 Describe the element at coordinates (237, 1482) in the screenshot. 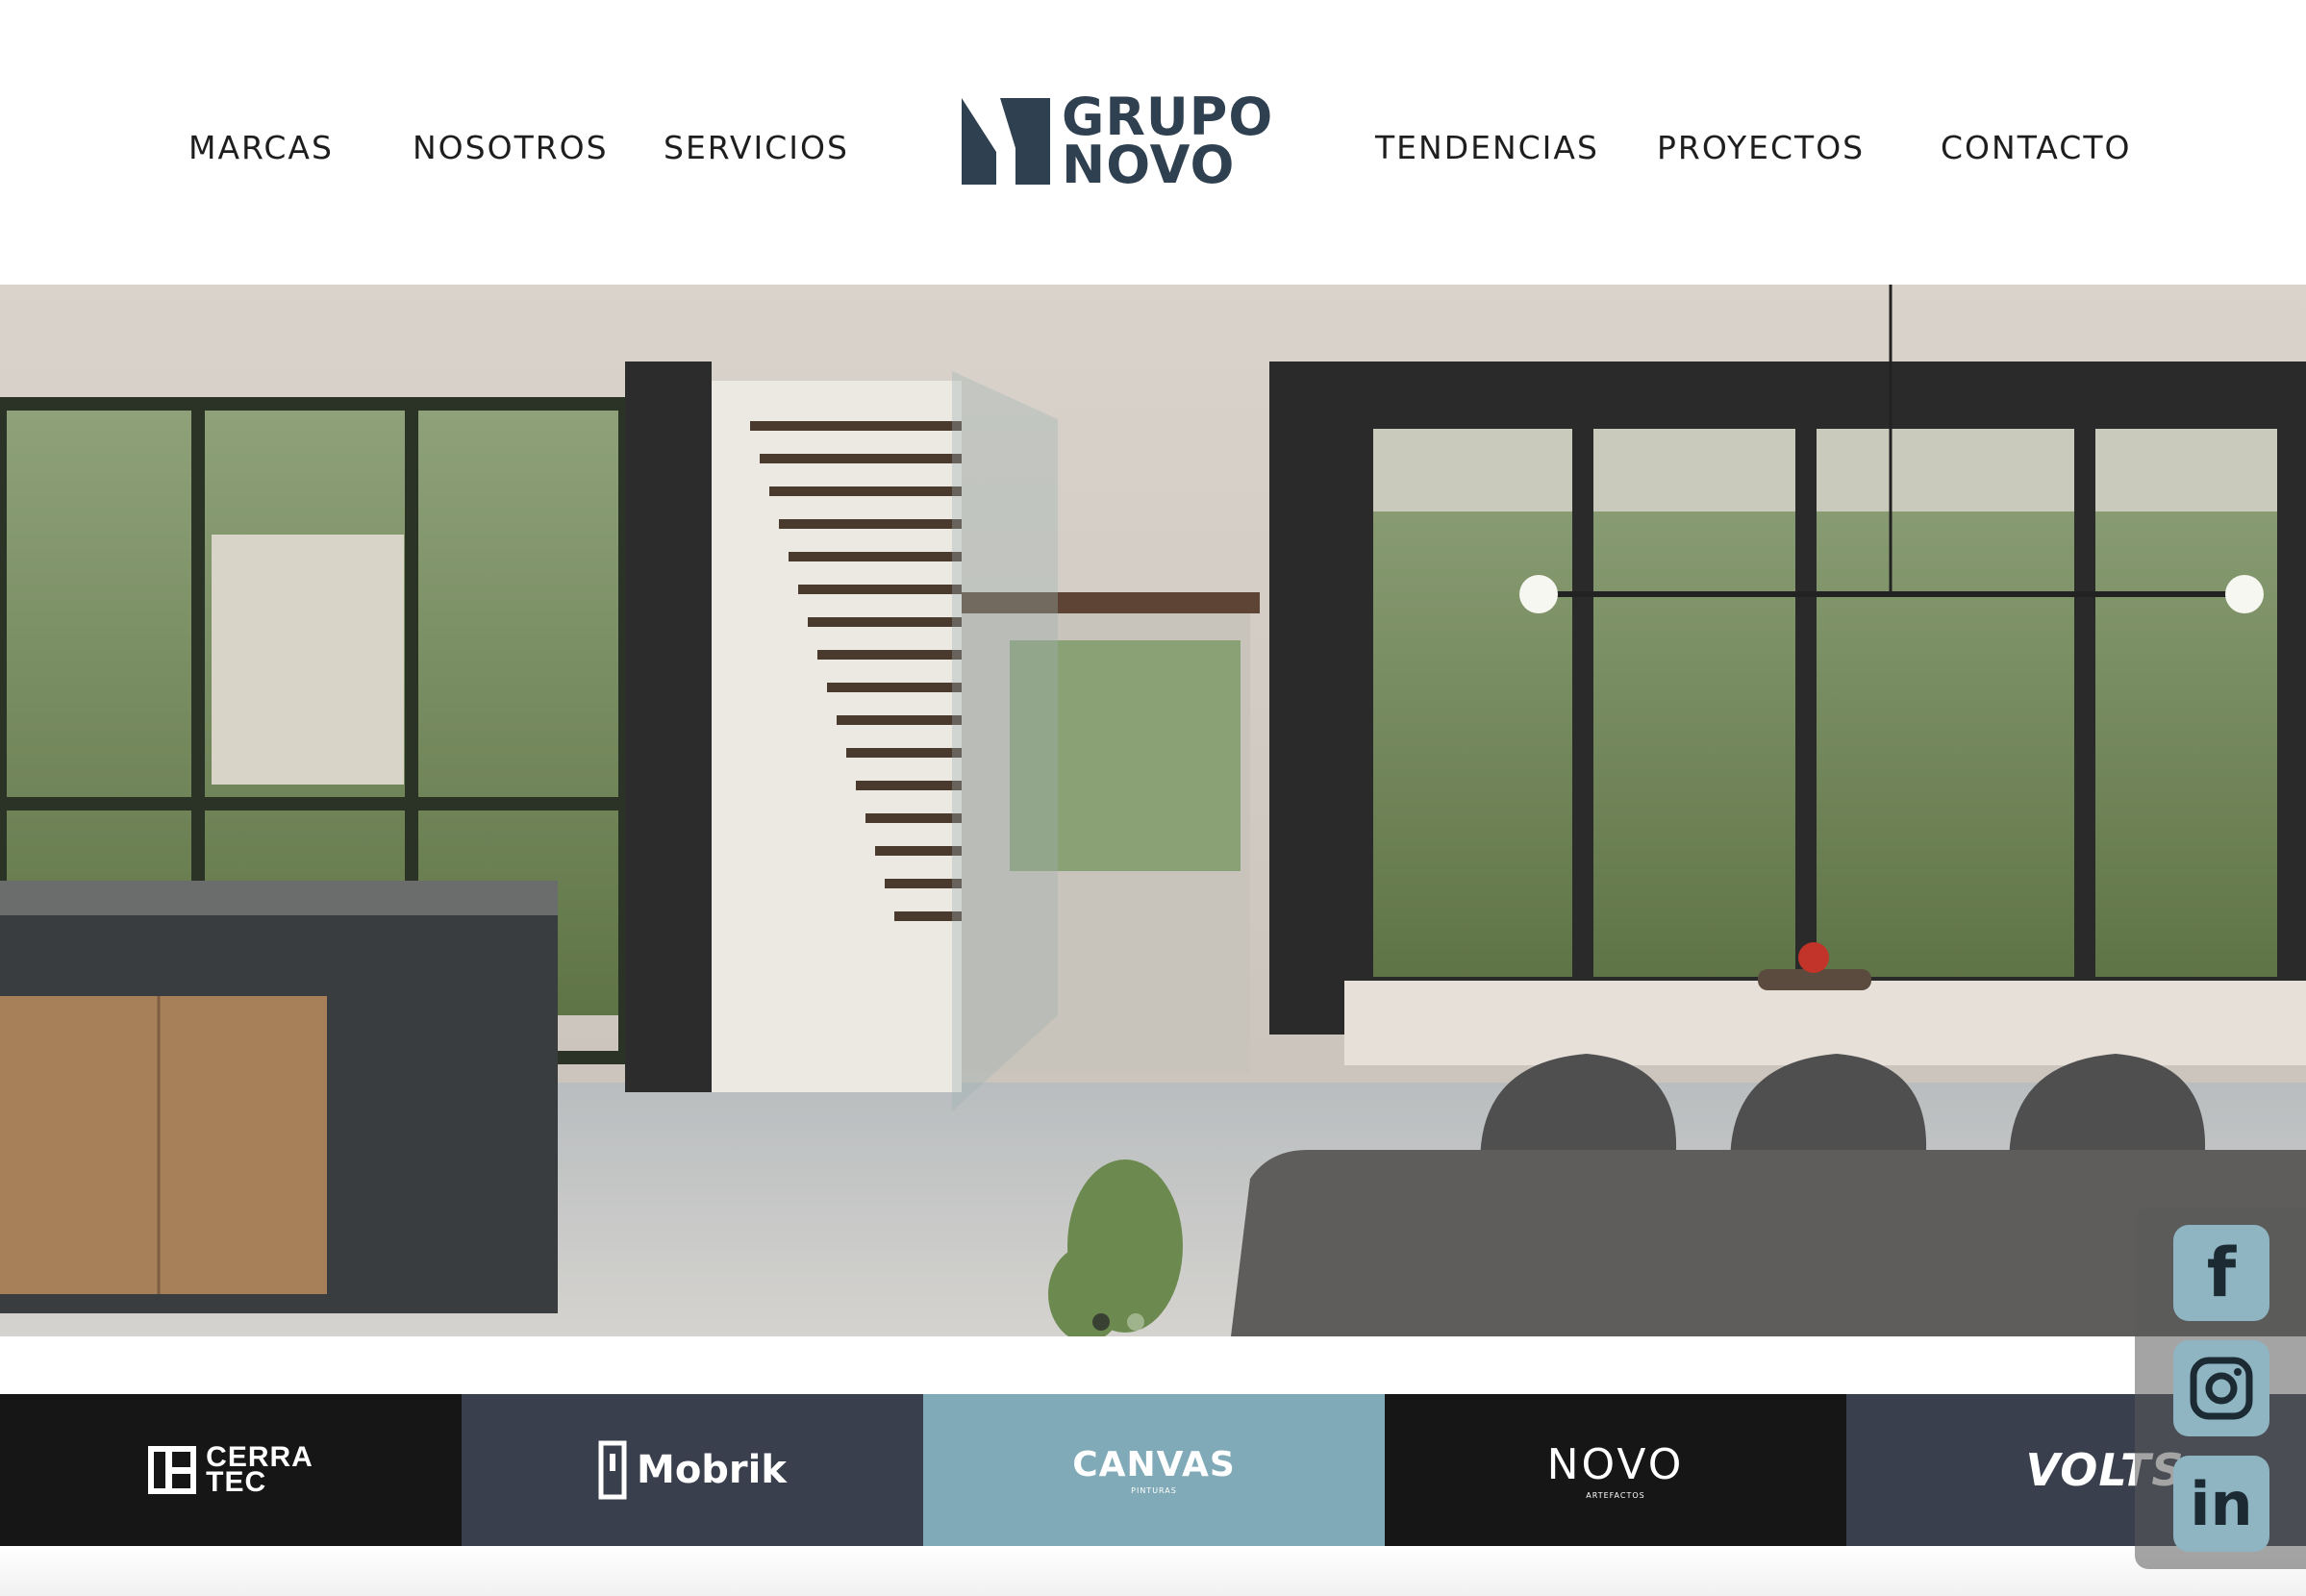

I see `cerratec-line2: TEC` at that location.